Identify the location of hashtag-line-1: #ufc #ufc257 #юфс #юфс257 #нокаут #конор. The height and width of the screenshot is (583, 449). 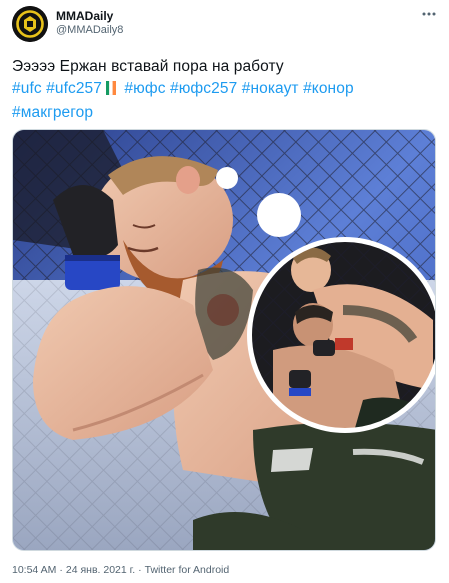
(222, 90).